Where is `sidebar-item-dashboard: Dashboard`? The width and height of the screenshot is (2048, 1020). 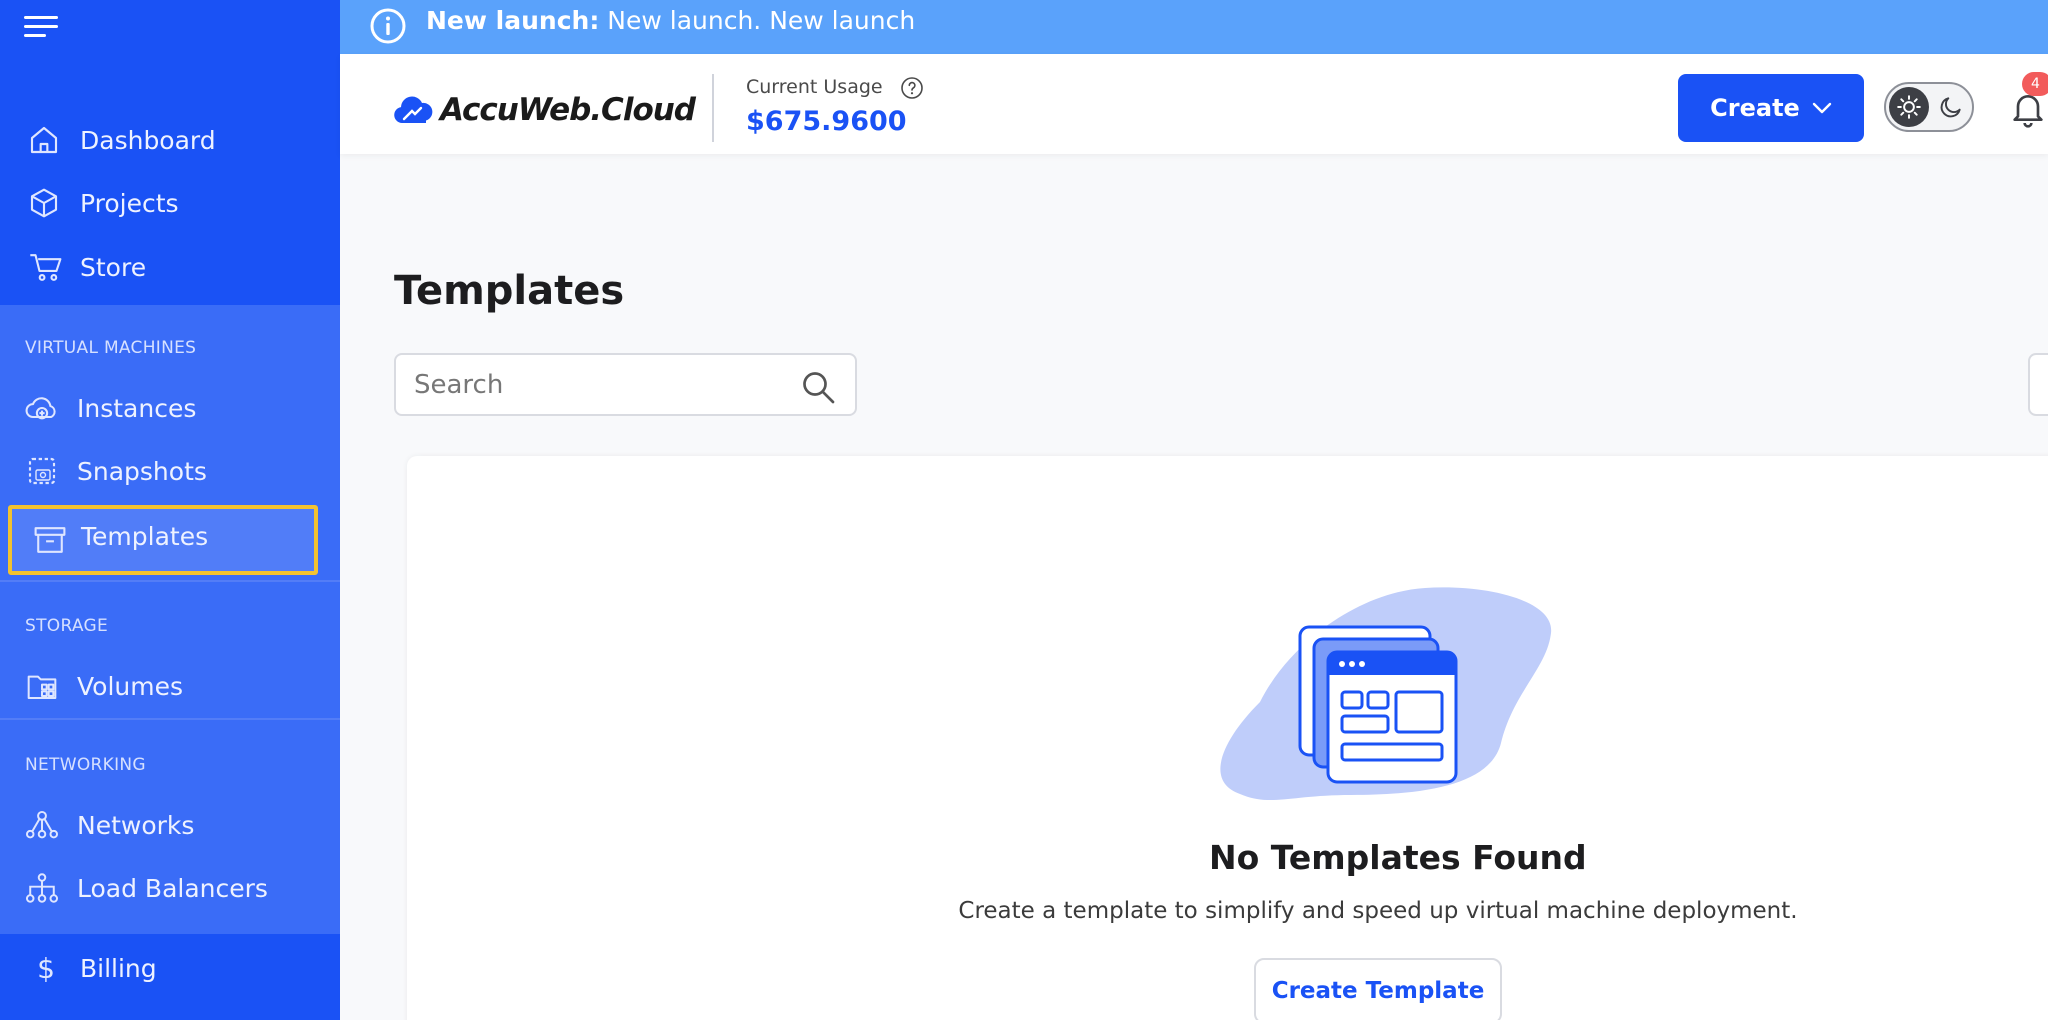
sidebar-item-dashboard: Dashboard is located at coordinates (170, 140).